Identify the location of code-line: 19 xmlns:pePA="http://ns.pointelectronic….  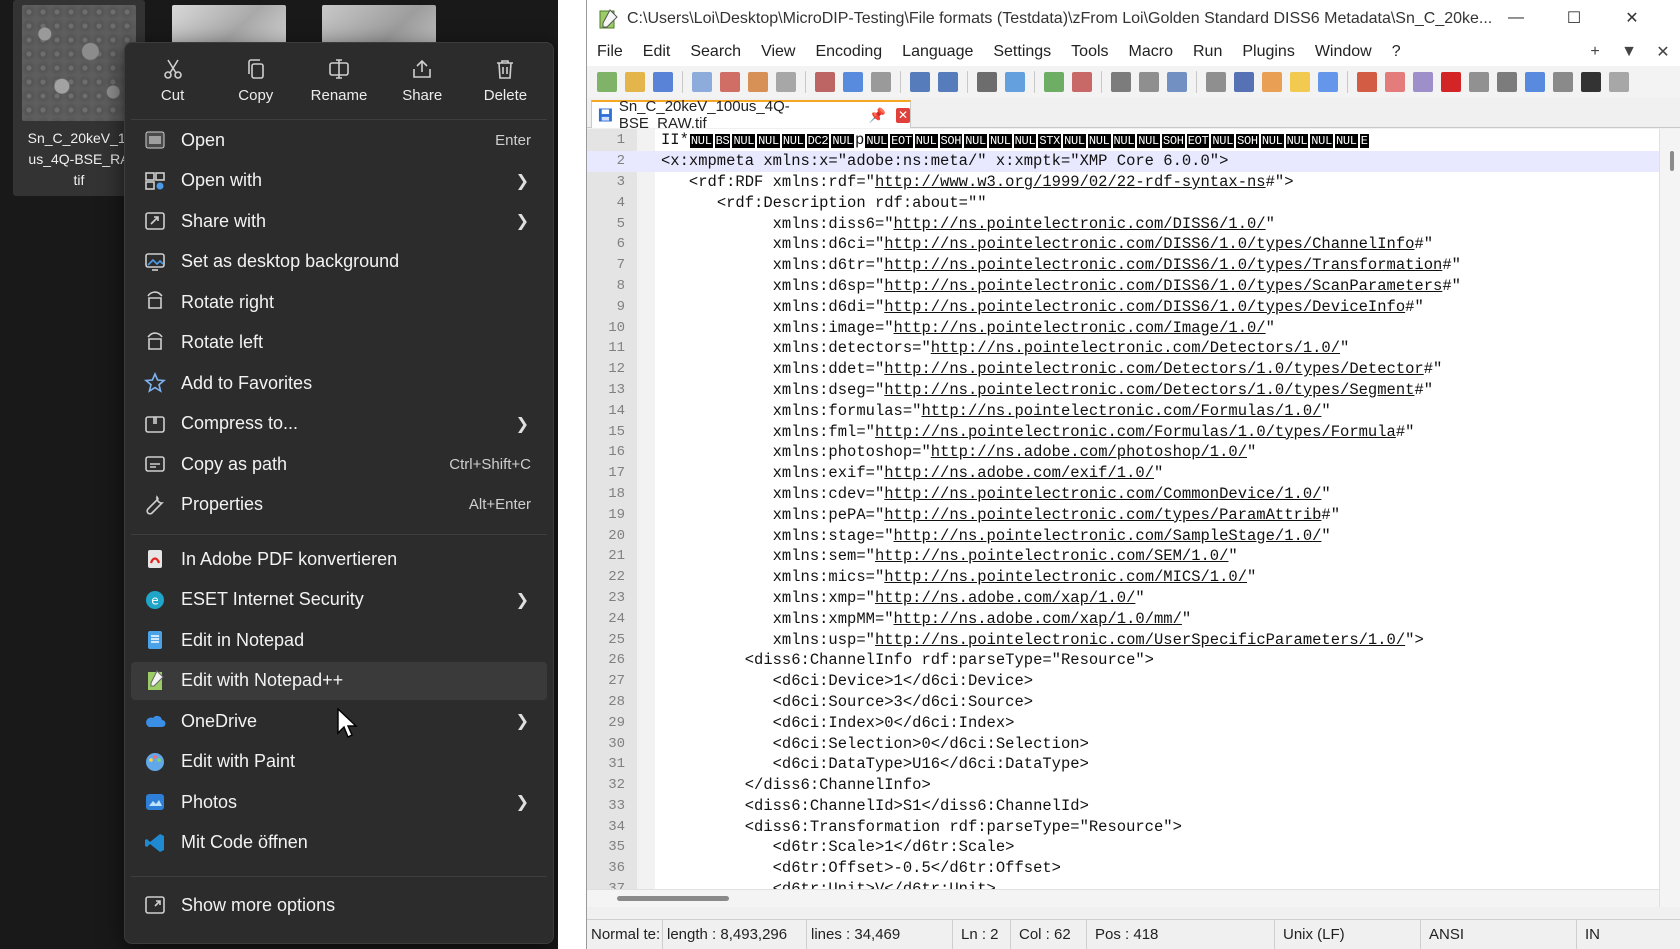
(1123, 514).